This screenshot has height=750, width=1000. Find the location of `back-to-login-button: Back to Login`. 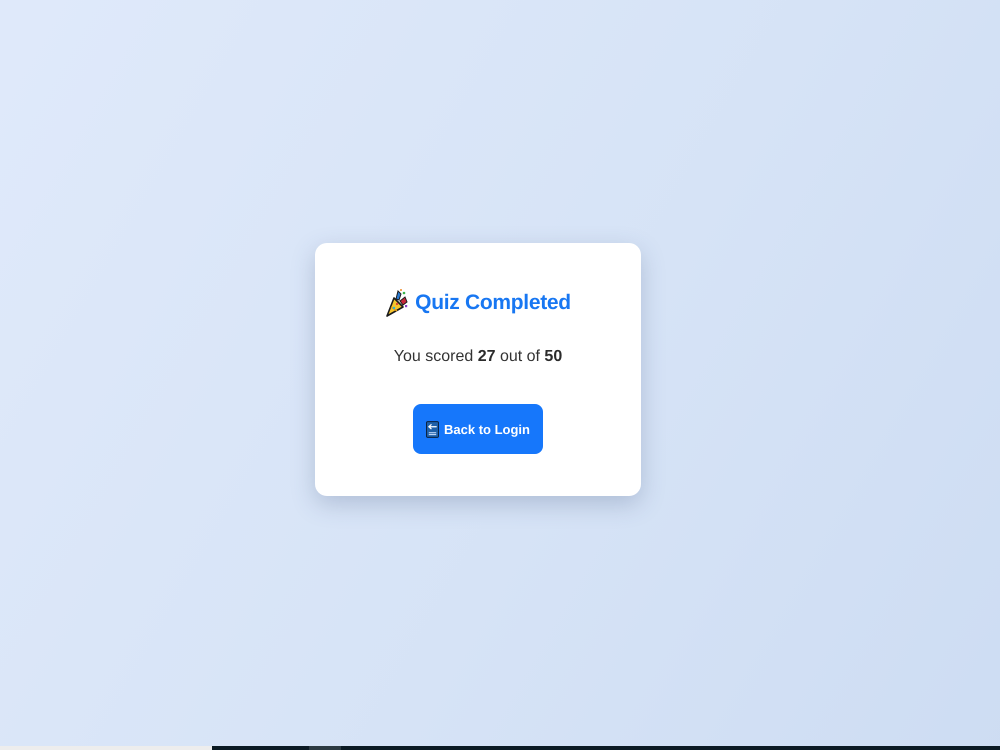

back-to-login-button: Back to Login is located at coordinates (478, 429).